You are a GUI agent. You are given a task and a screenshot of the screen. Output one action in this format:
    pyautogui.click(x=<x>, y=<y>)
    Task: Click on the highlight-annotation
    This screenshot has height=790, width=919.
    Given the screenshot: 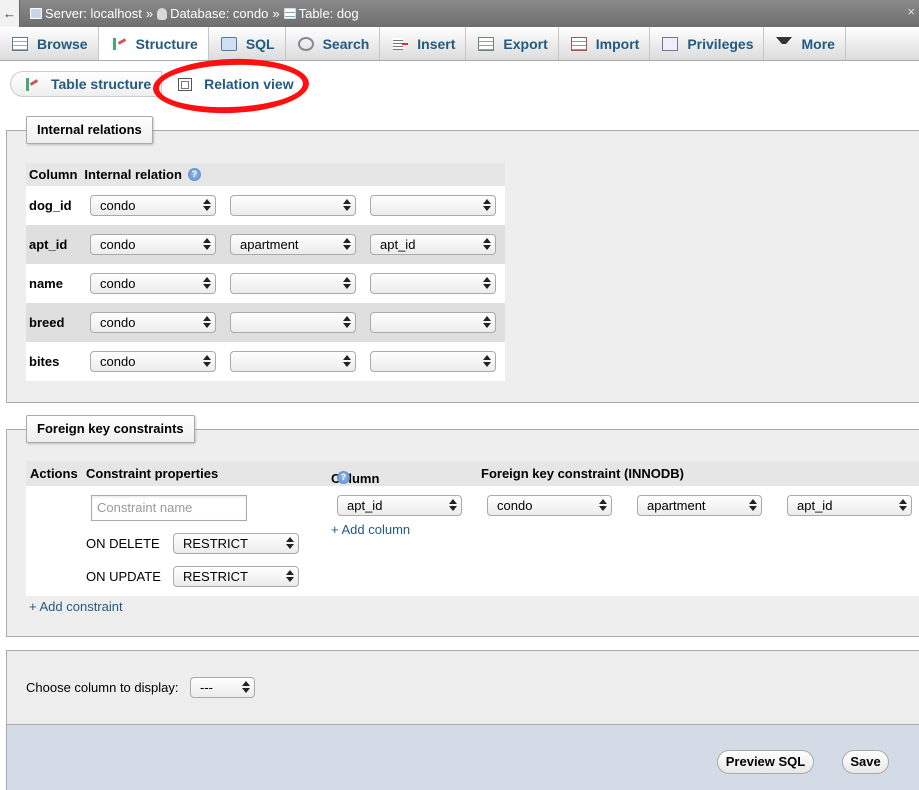 What is the action you would take?
    pyautogui.click(x=231, y=86)
    